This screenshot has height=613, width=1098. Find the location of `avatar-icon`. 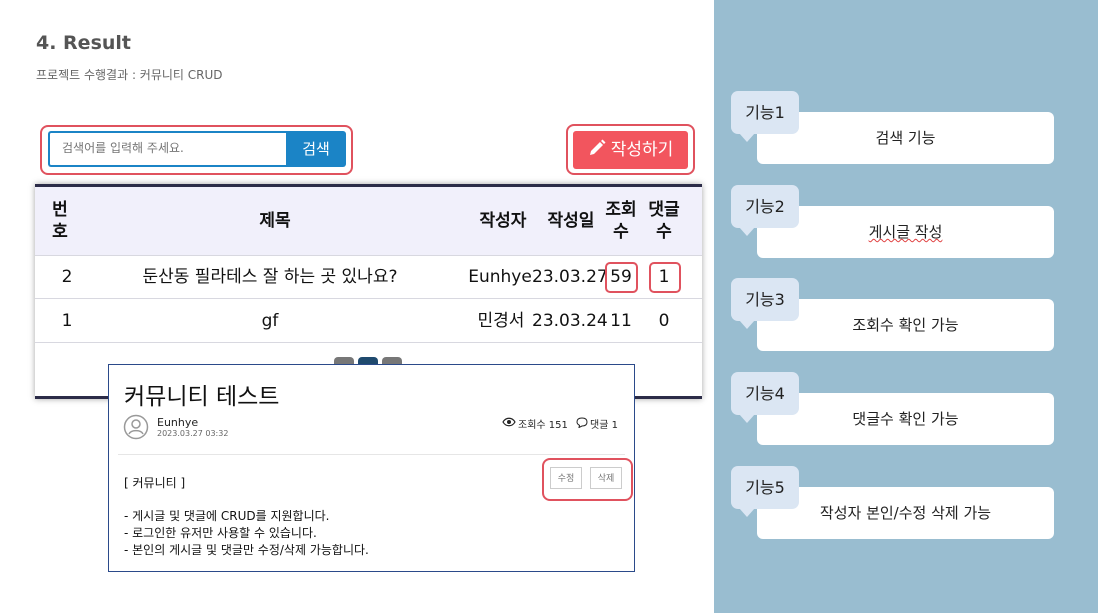

avatar-icon is located at coordinates (136, 427).